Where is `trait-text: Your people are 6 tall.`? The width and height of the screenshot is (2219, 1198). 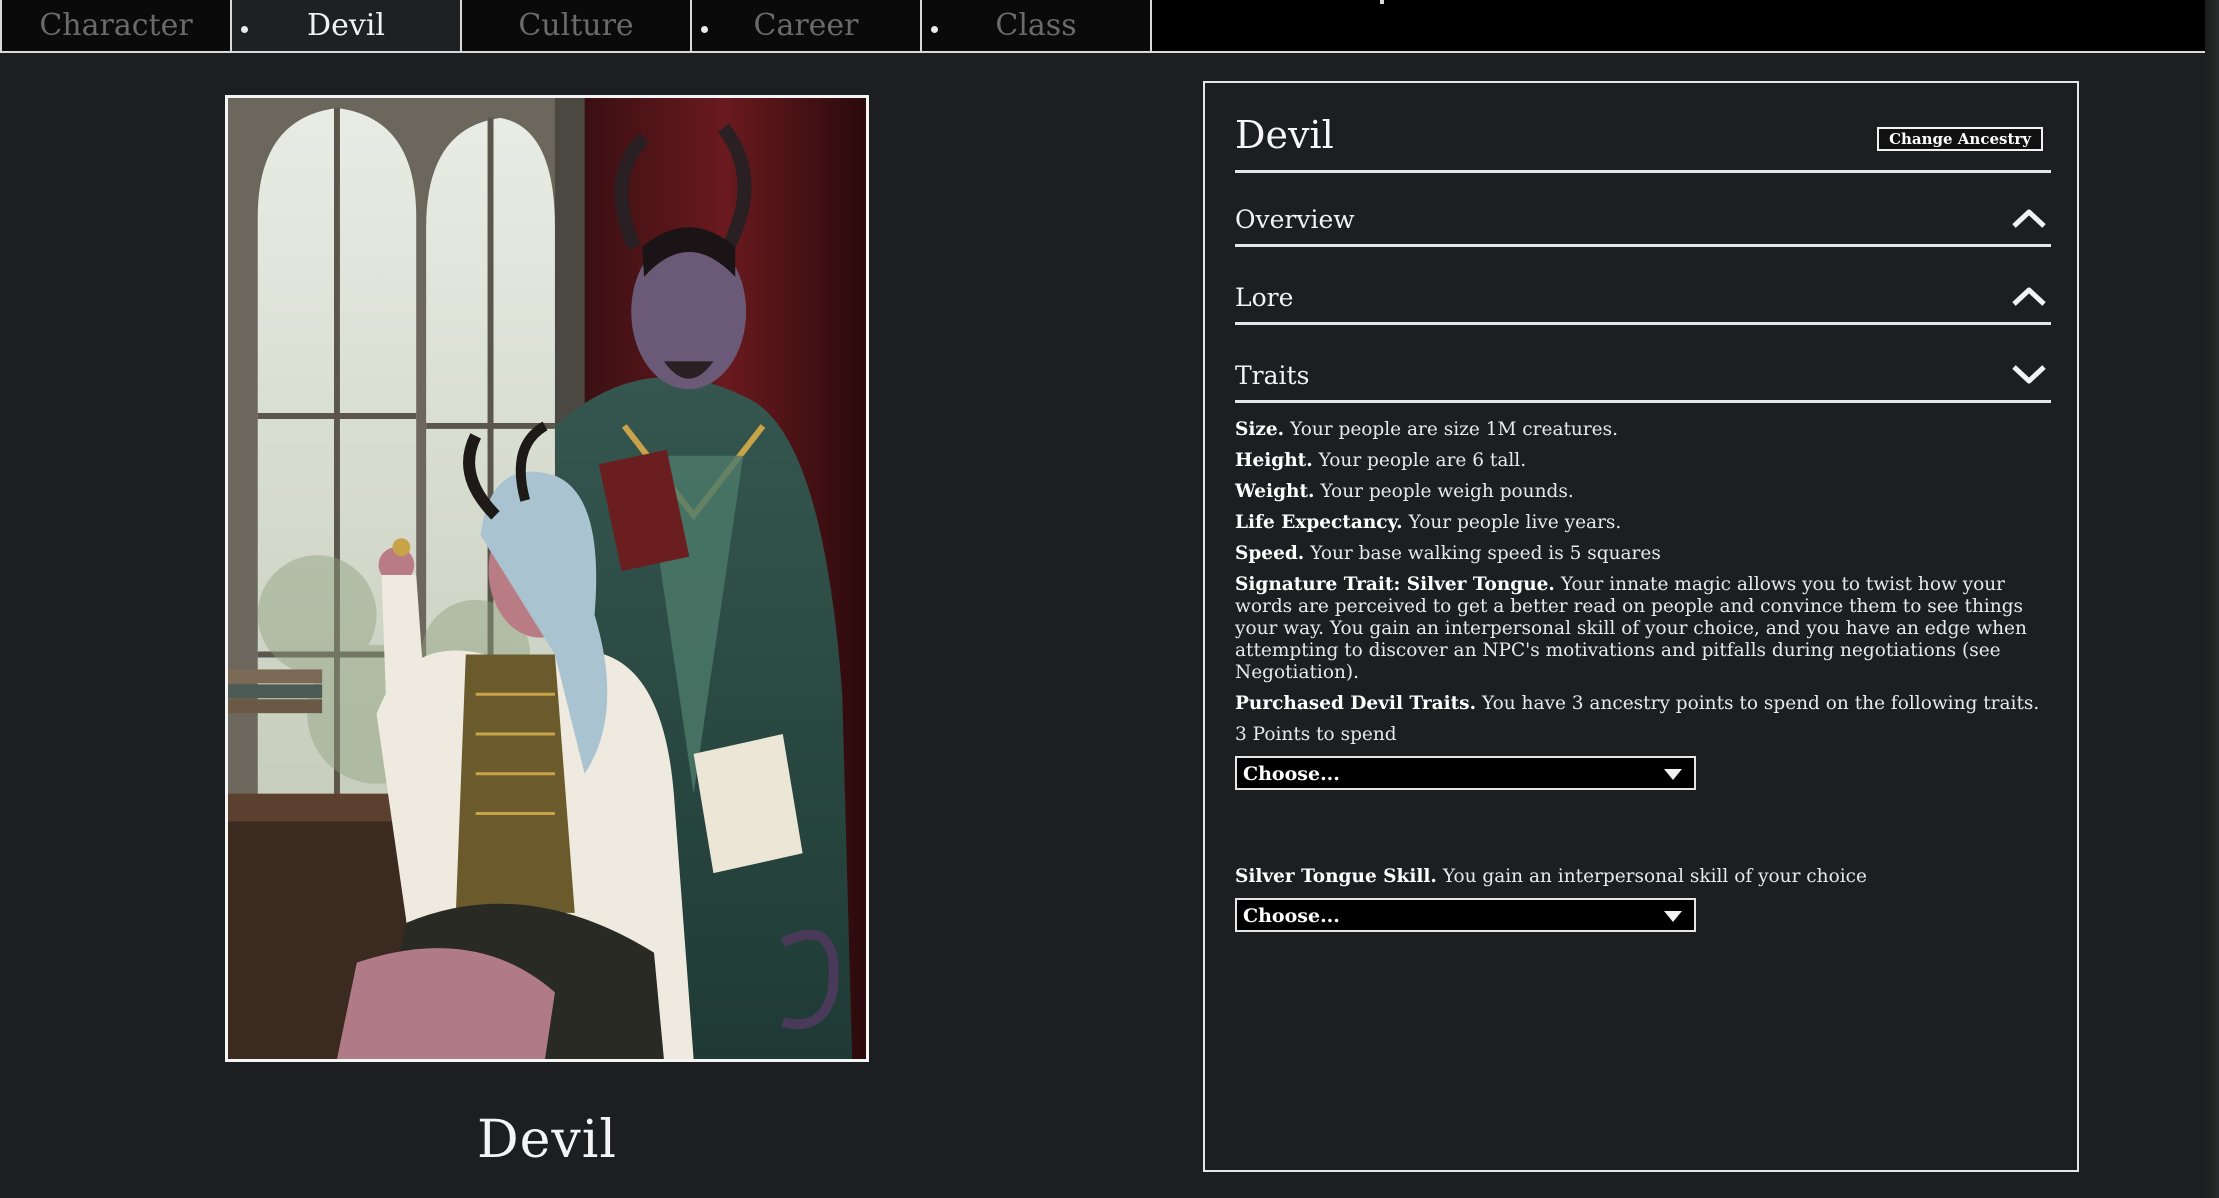
trait-text: Your people are 6 tall. is located at coordinates (1422, 460).